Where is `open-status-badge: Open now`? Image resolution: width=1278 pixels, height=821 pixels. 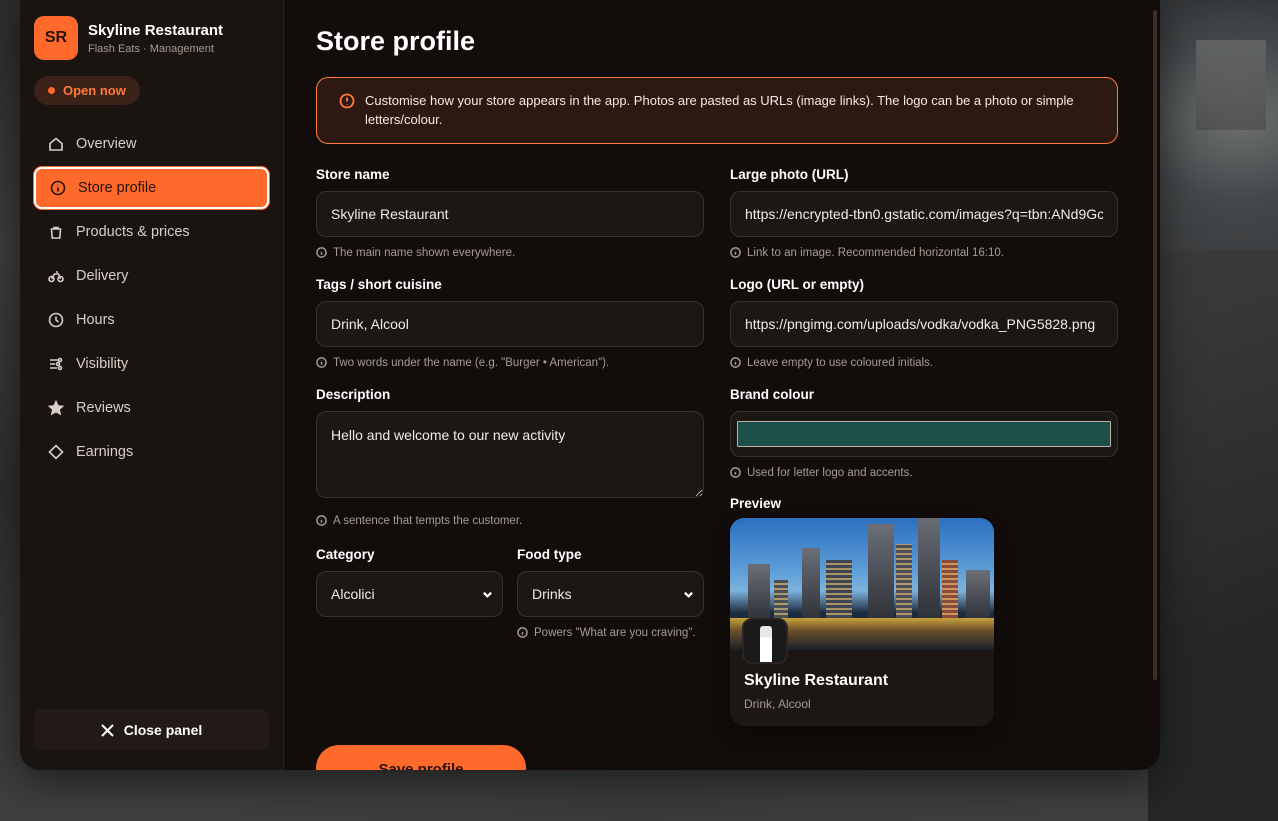
open-status-badge: Open now is located at coordinates (87, 90).